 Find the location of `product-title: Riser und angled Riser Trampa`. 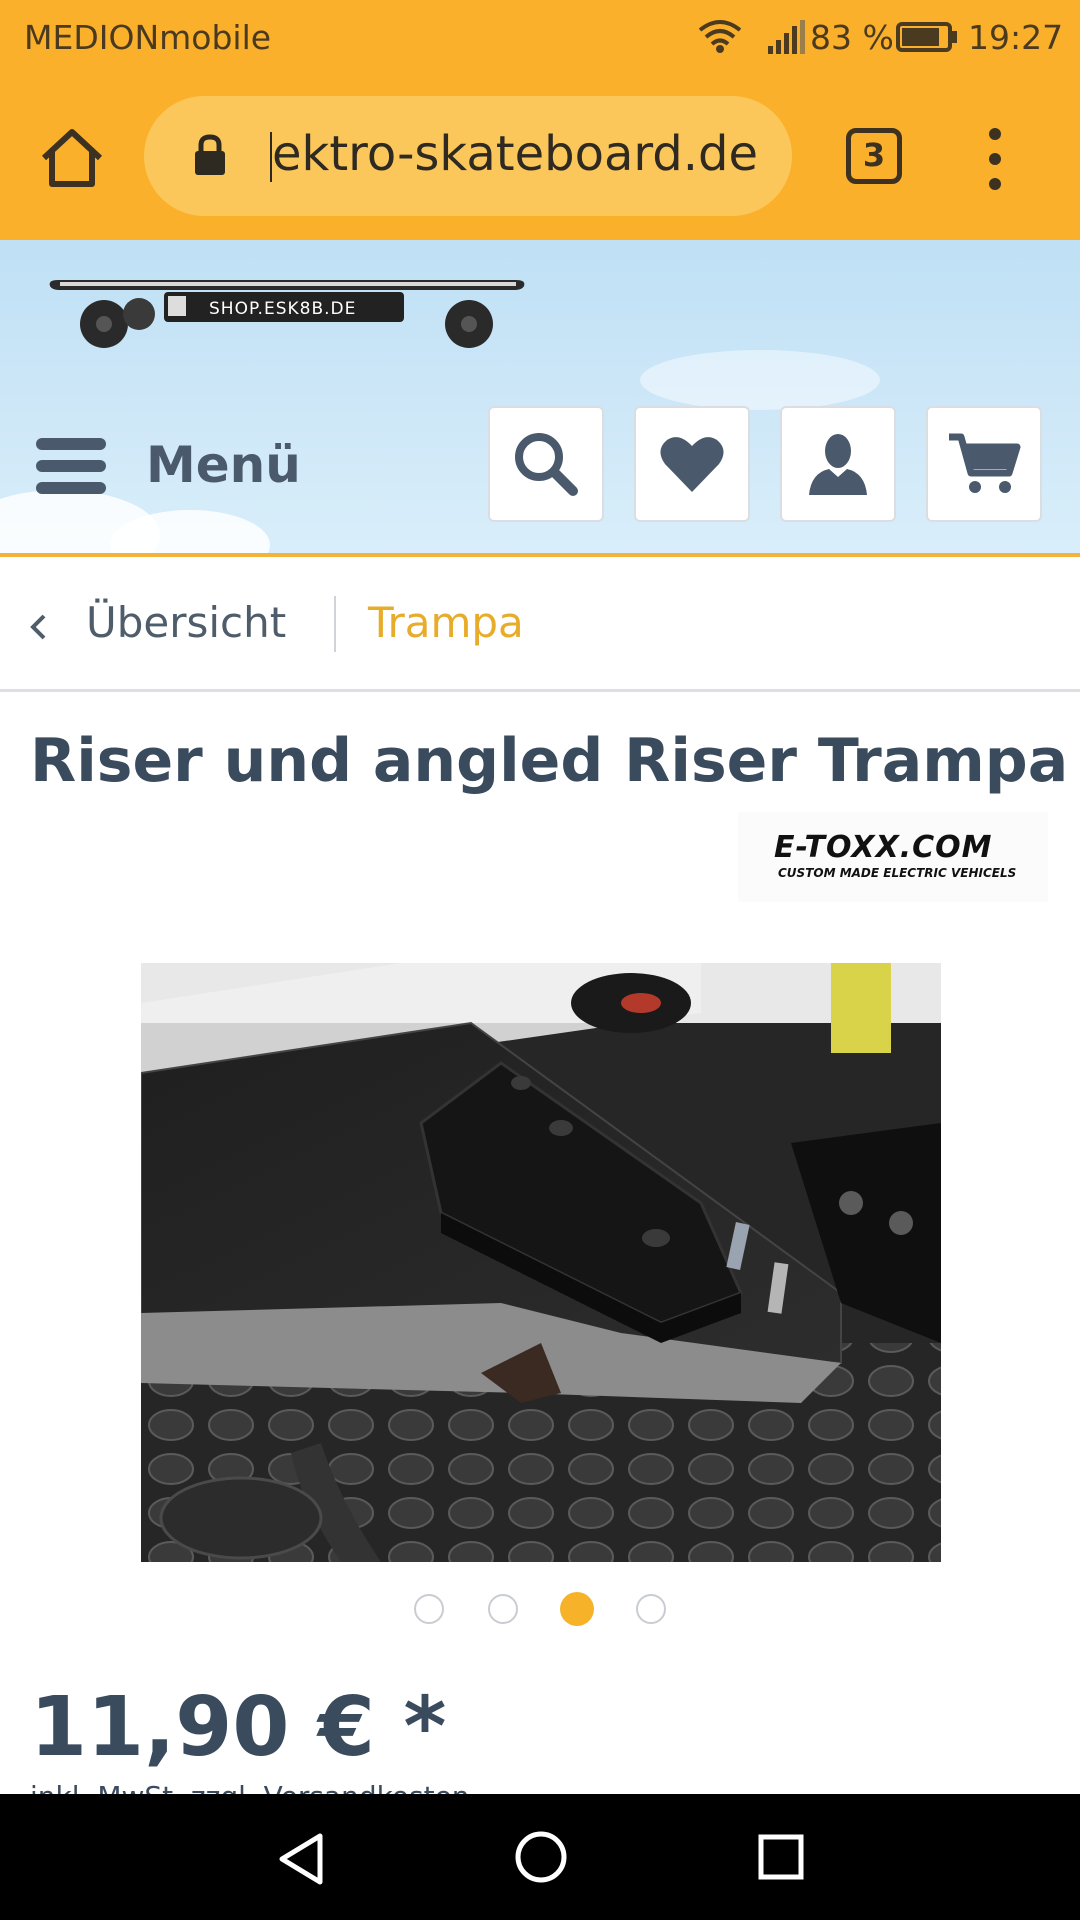

product-title: Riser und angled Riser Trampa is located at coordinates (549, 761).